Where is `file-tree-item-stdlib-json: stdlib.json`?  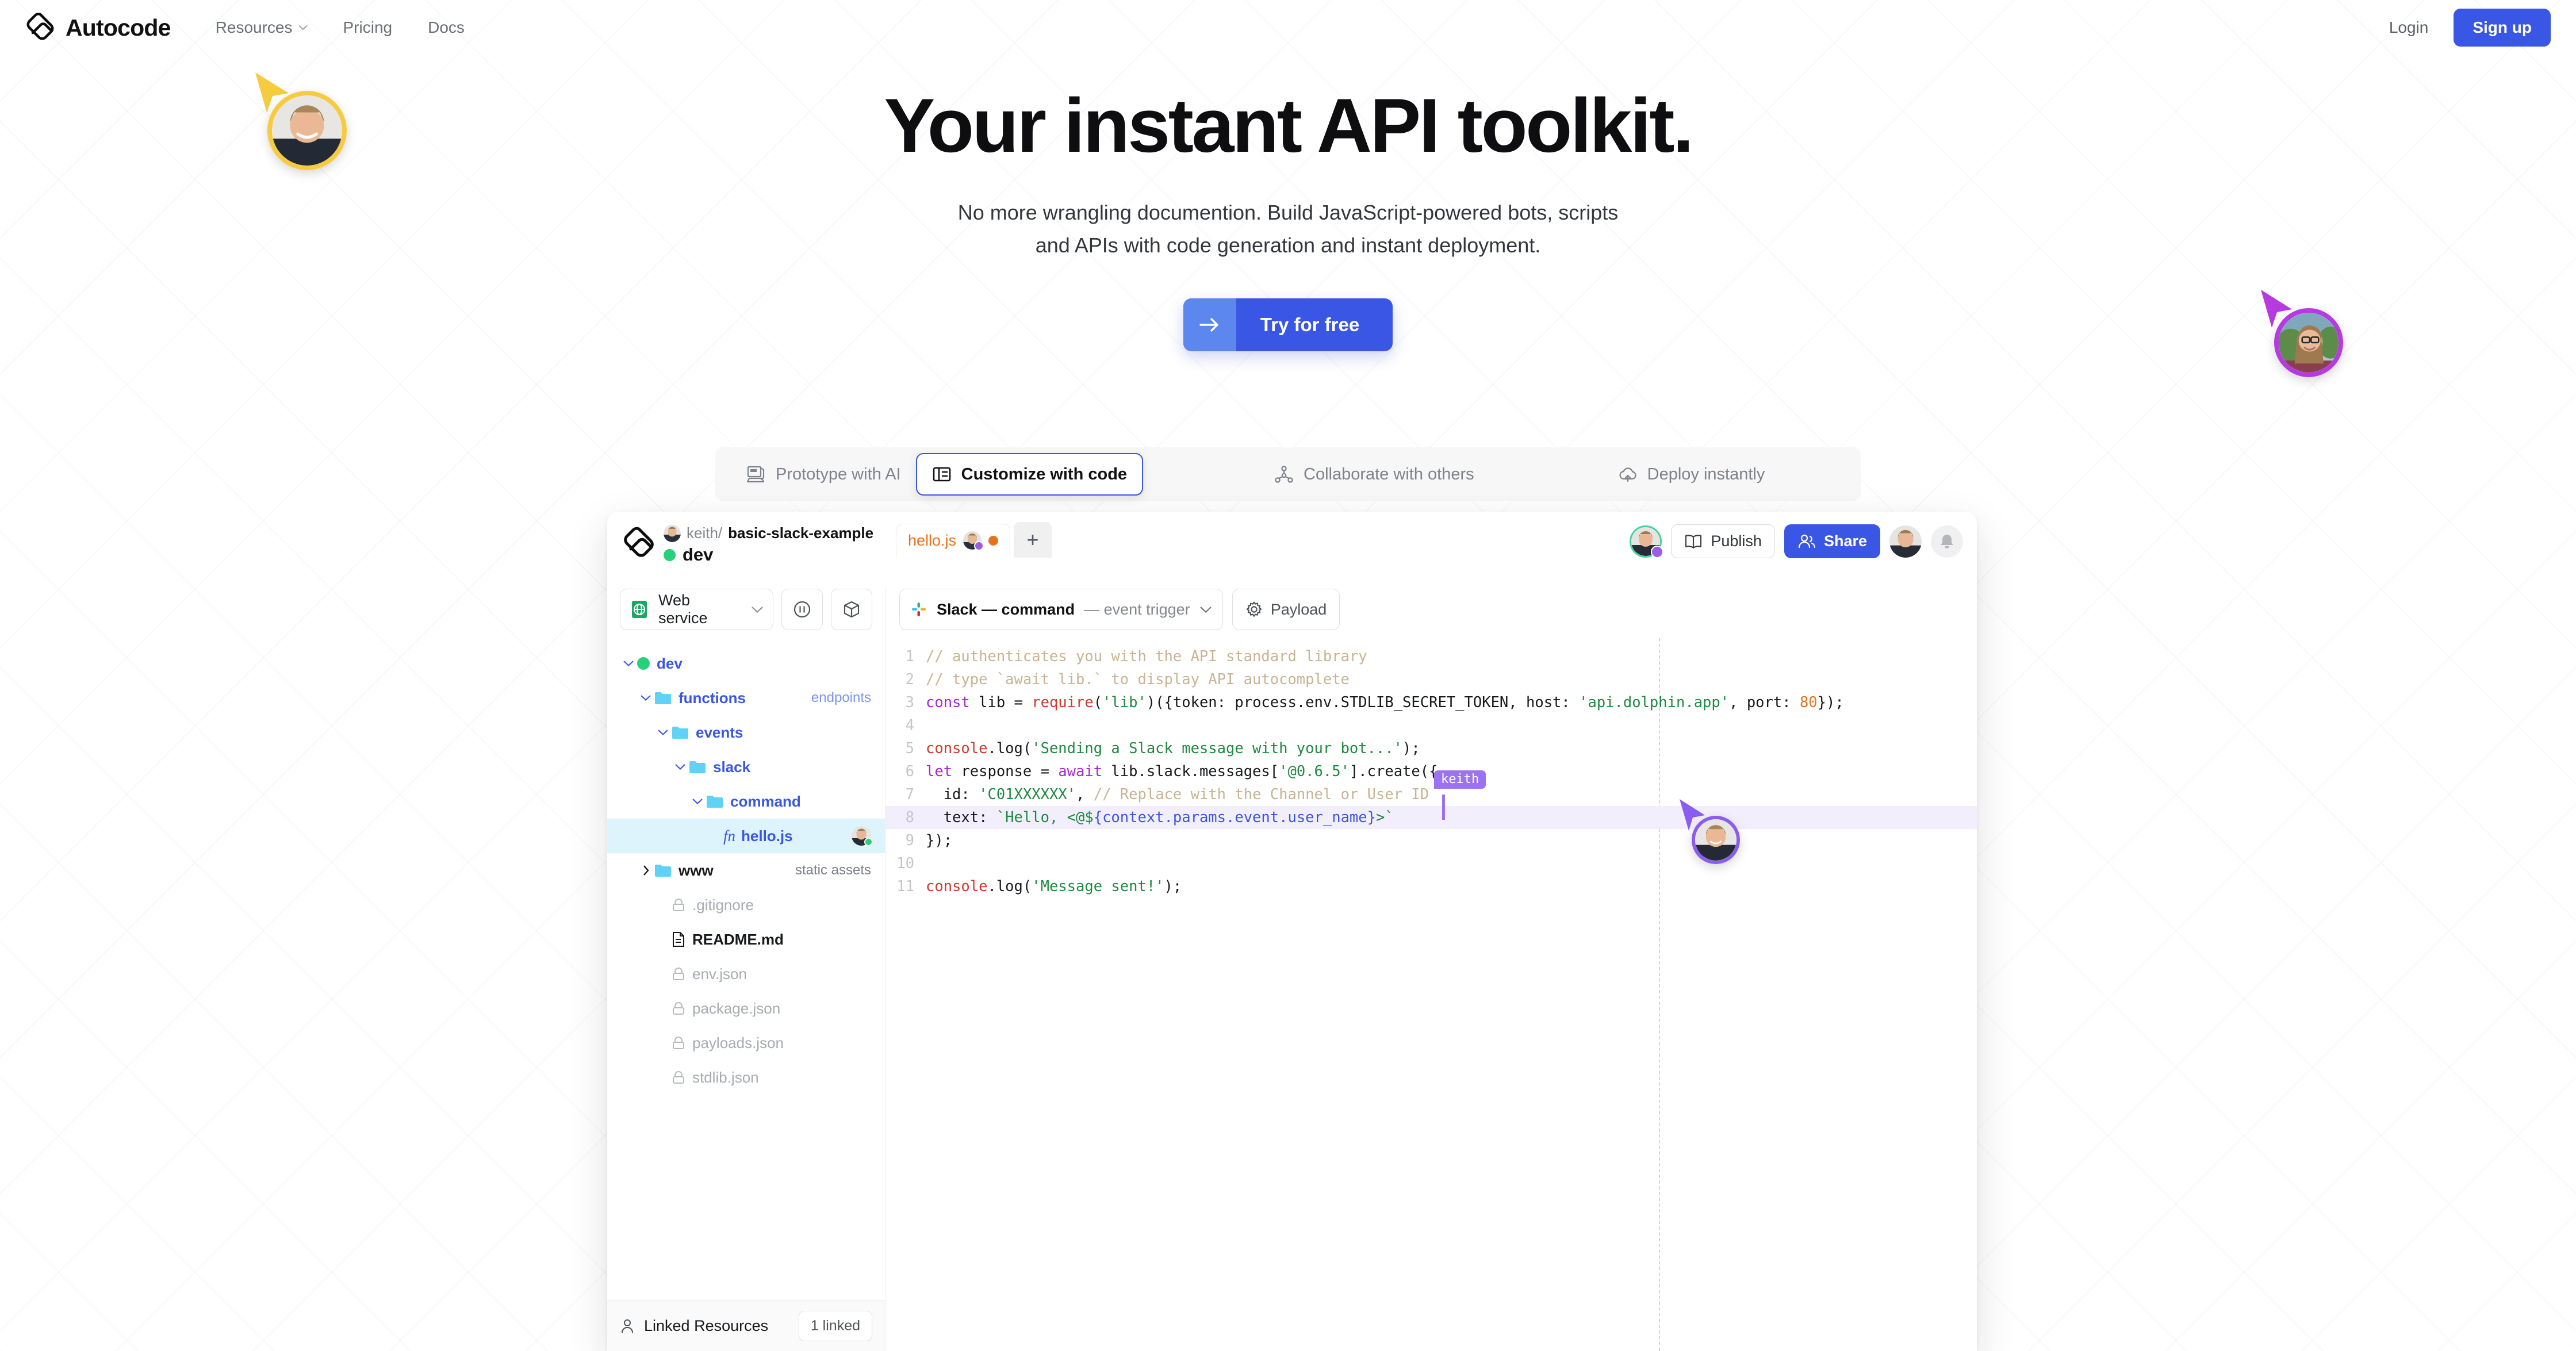
file-tree-item-stdlib-json: stdlib.json is located at coordinates (746, 1077).